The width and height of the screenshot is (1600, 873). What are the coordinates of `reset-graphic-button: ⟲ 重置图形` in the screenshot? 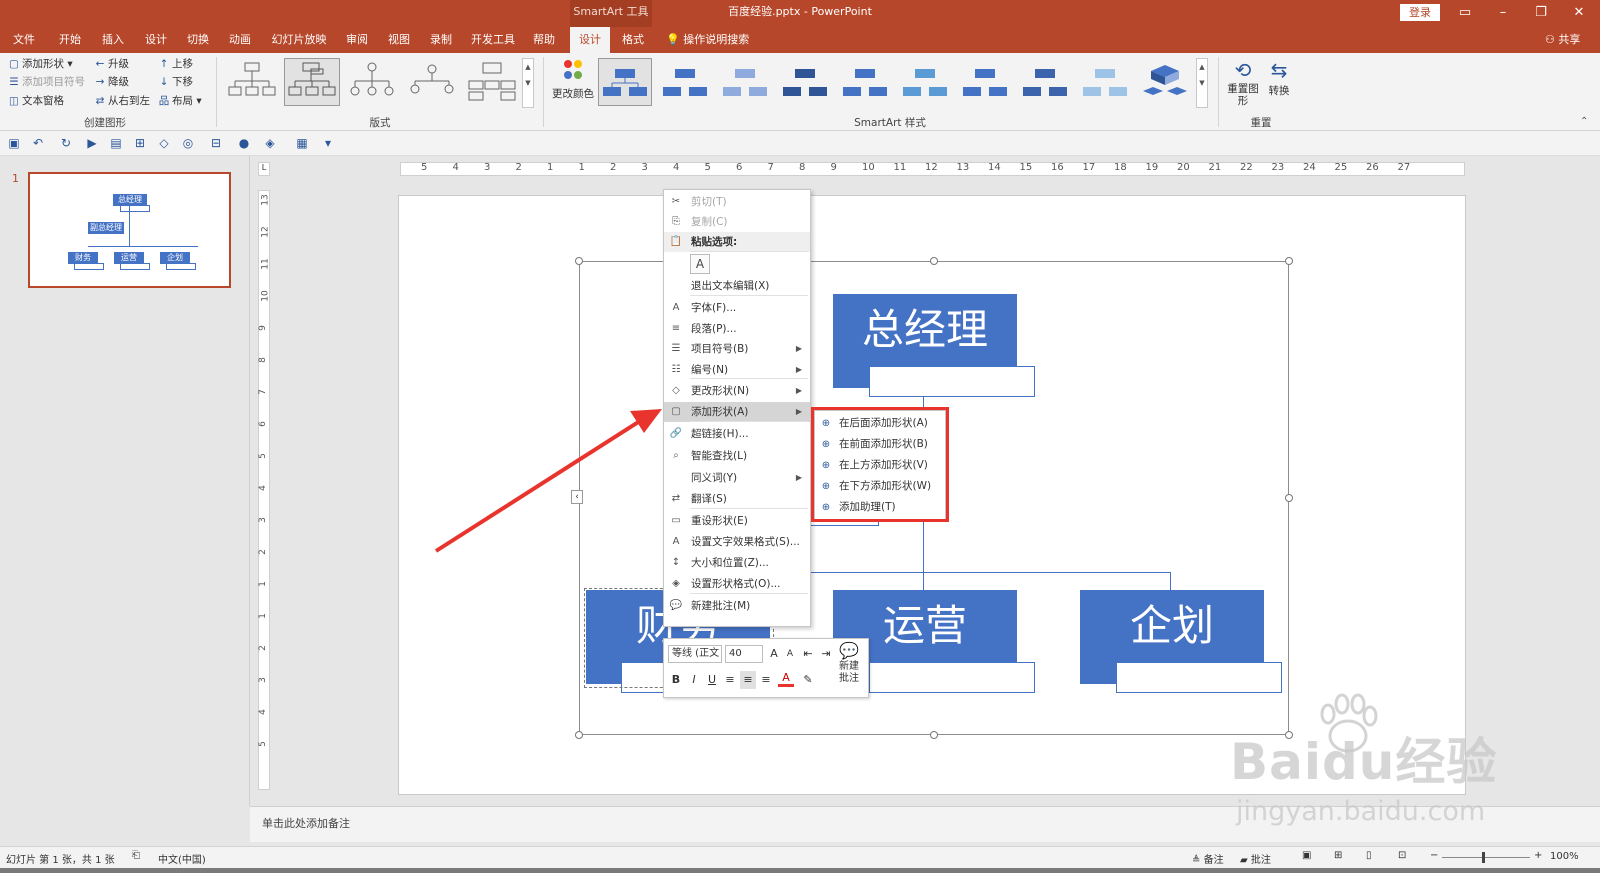 It's located at (1243, 82).